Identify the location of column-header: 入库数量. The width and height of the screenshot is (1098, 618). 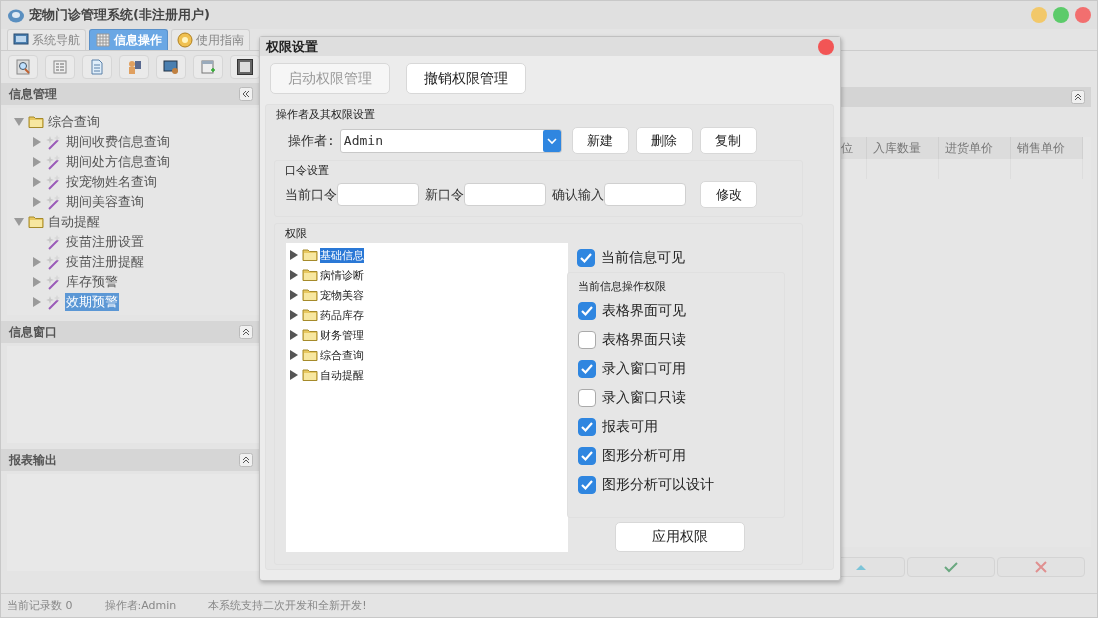
(903, 148).